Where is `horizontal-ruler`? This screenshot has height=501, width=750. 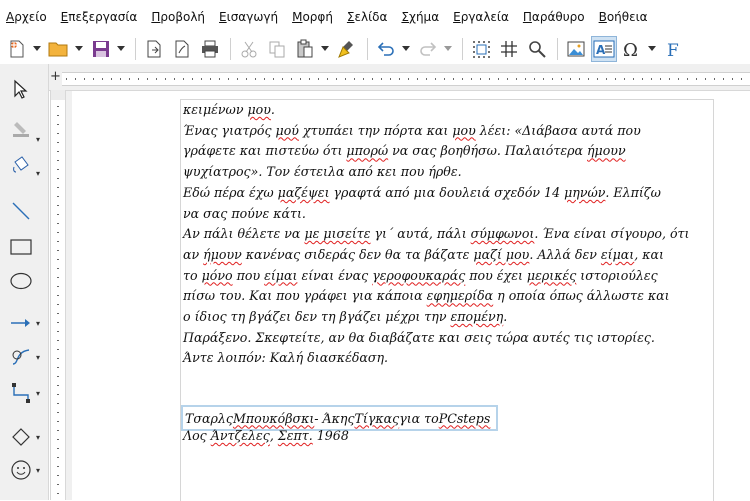 horizontal-ruler is located at coordinates (406, 79).